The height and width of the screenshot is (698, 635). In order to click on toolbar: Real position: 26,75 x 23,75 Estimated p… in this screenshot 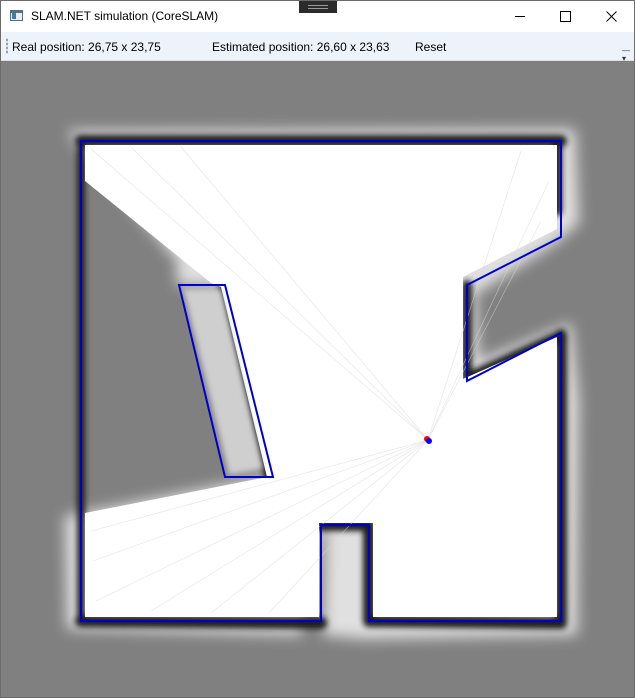, I will do `click(317, 47)`.